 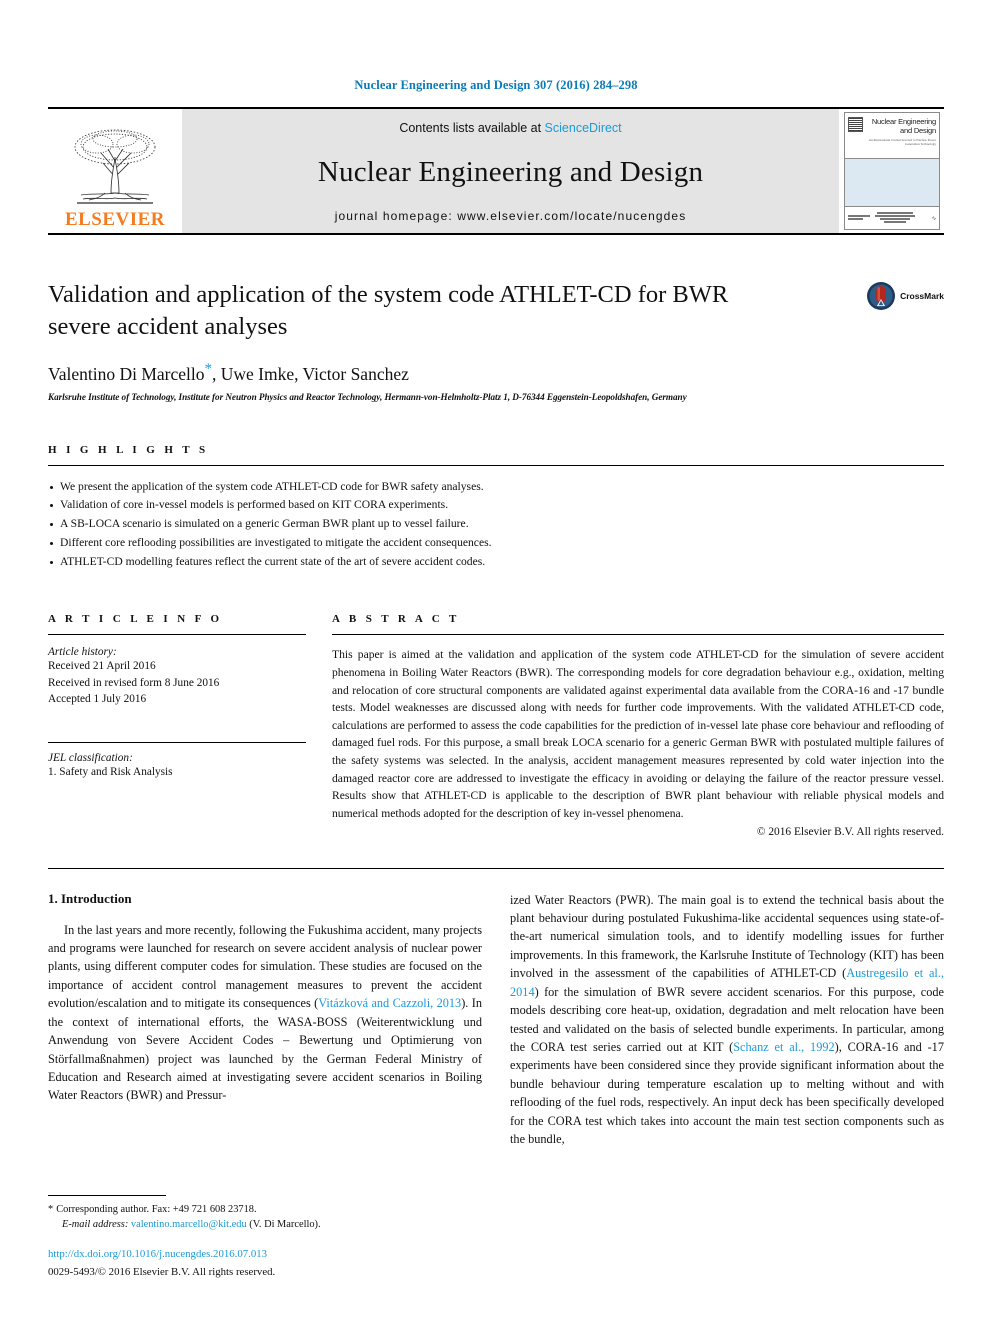 What do you see at coordinates (783, 1047) in the screenshot?
I see `citation-link: Schanz et al., 1992` at bounding box center [783, 1047].